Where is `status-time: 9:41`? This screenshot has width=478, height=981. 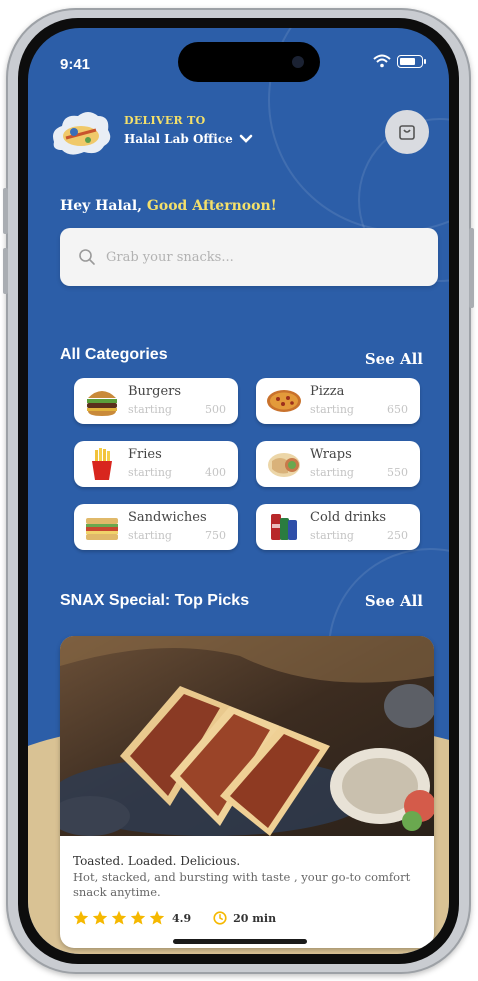 status-time: 9:41 is located at coordinates (75, 64).